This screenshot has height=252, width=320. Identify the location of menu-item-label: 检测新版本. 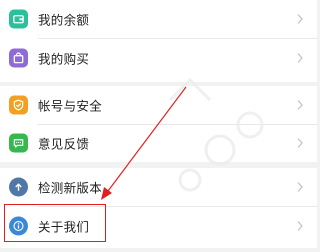
(70, 188).